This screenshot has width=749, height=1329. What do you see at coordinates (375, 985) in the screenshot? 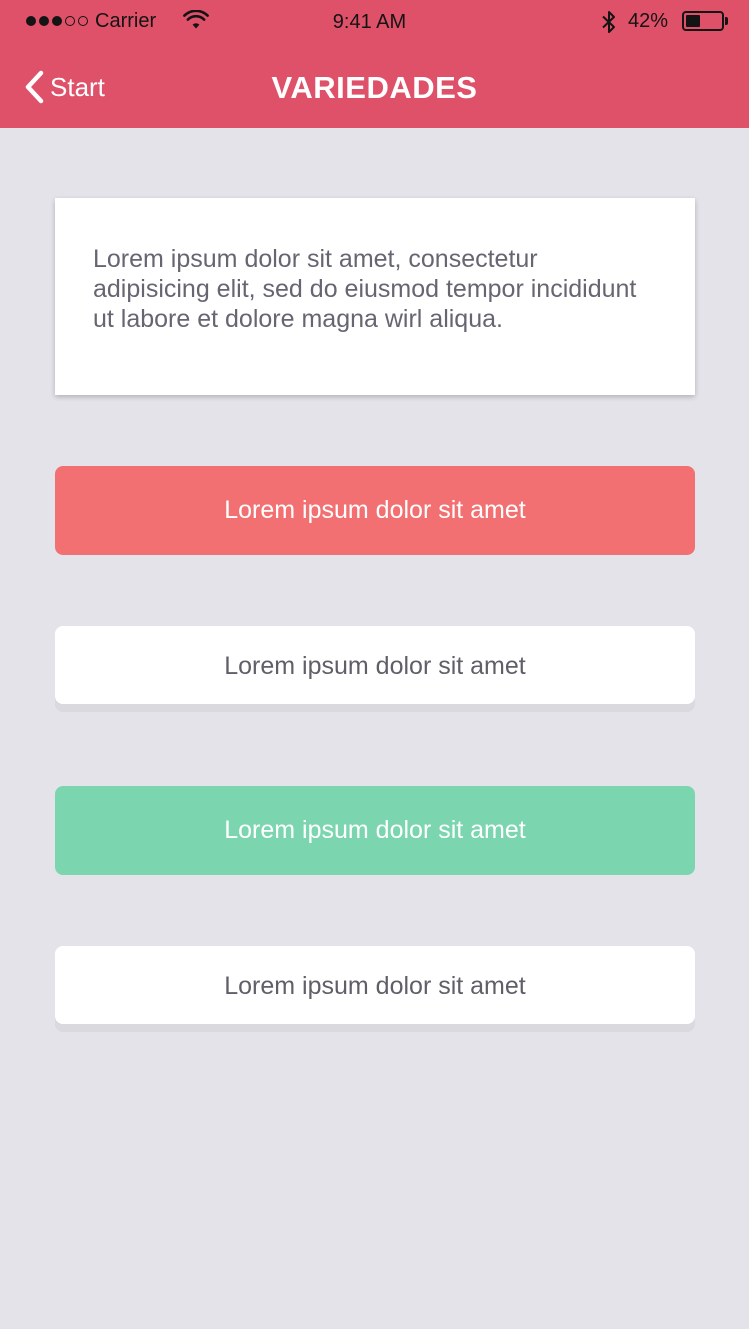
I see `white-button-secondary: Lorem ipsum dolor sit amet` at bounding box center [375, 985].